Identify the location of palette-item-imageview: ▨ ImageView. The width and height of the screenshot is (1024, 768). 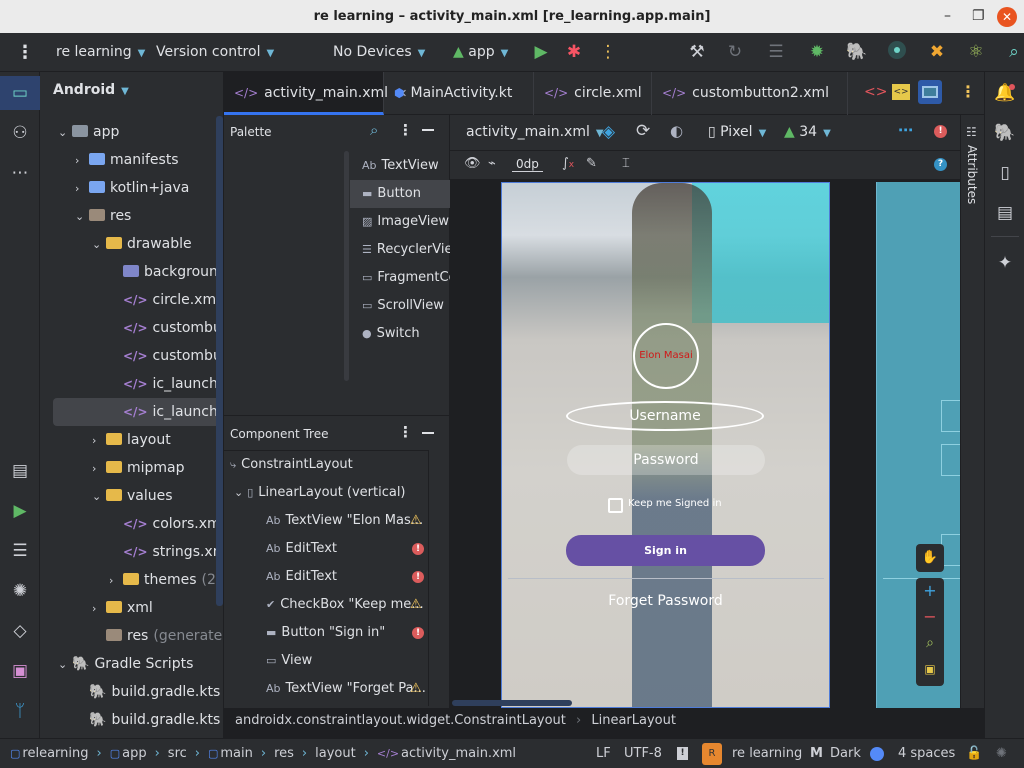
(400, 222).